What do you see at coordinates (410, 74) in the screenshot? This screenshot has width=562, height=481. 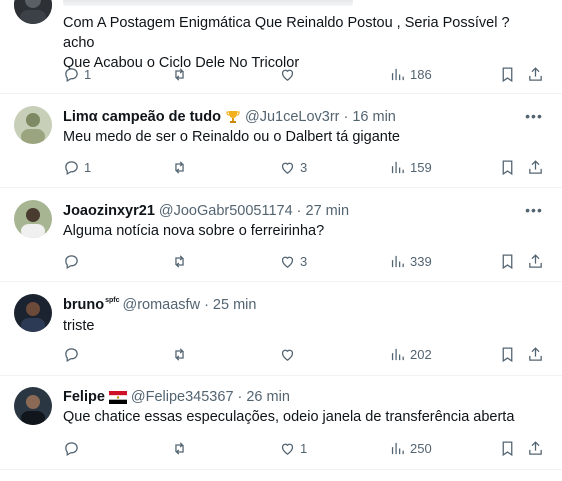 I see `views-button: 186` at bounding box center [410, 74].